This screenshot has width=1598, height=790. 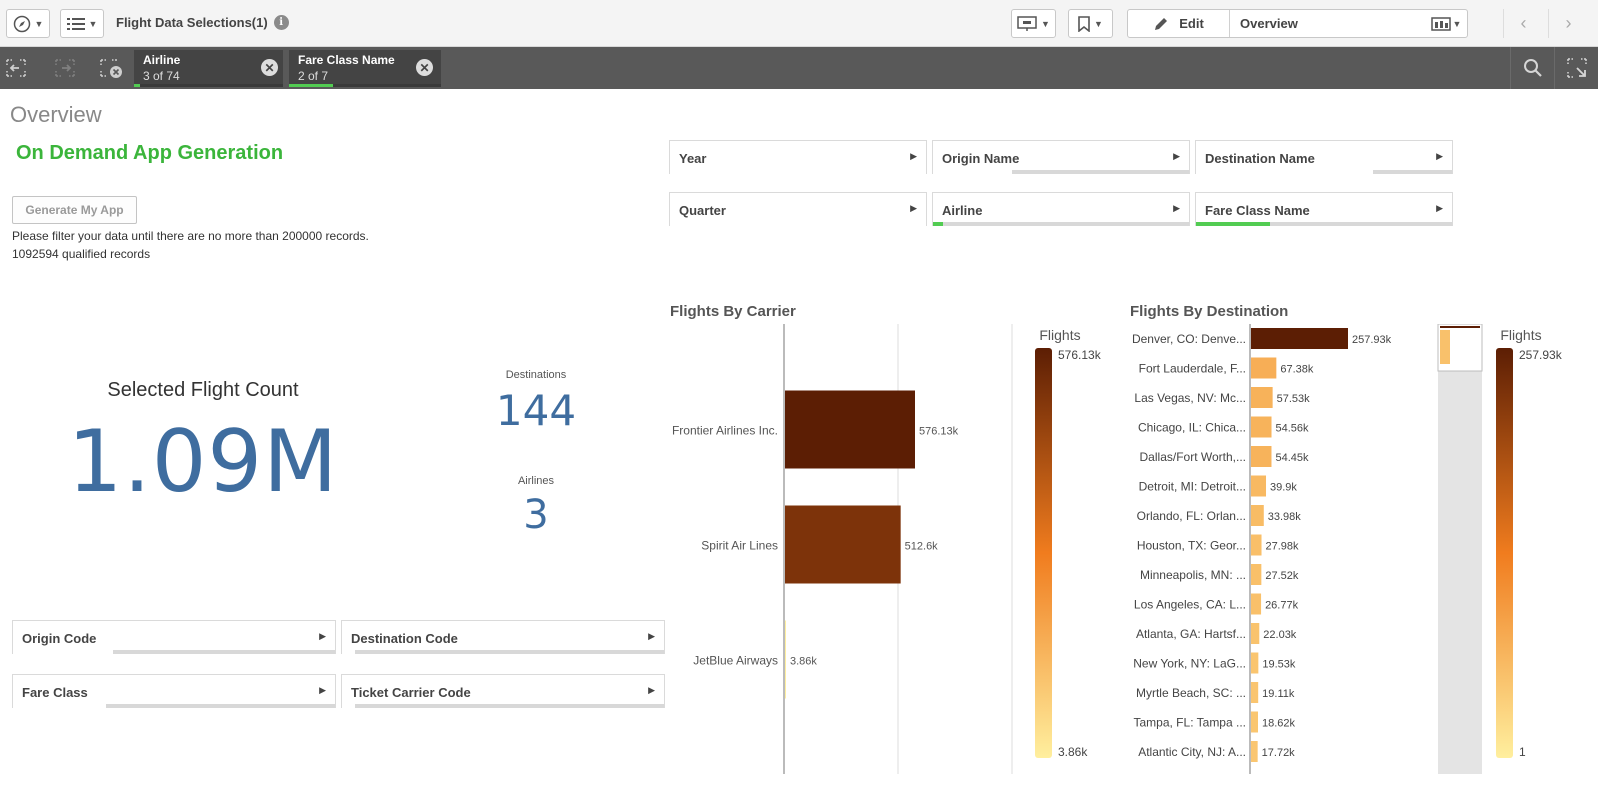 What do you see at coordinates (1523, 23) in the screenshot?
I see `previous-sheet-button: ‹` at bounding box center [1523, 23].